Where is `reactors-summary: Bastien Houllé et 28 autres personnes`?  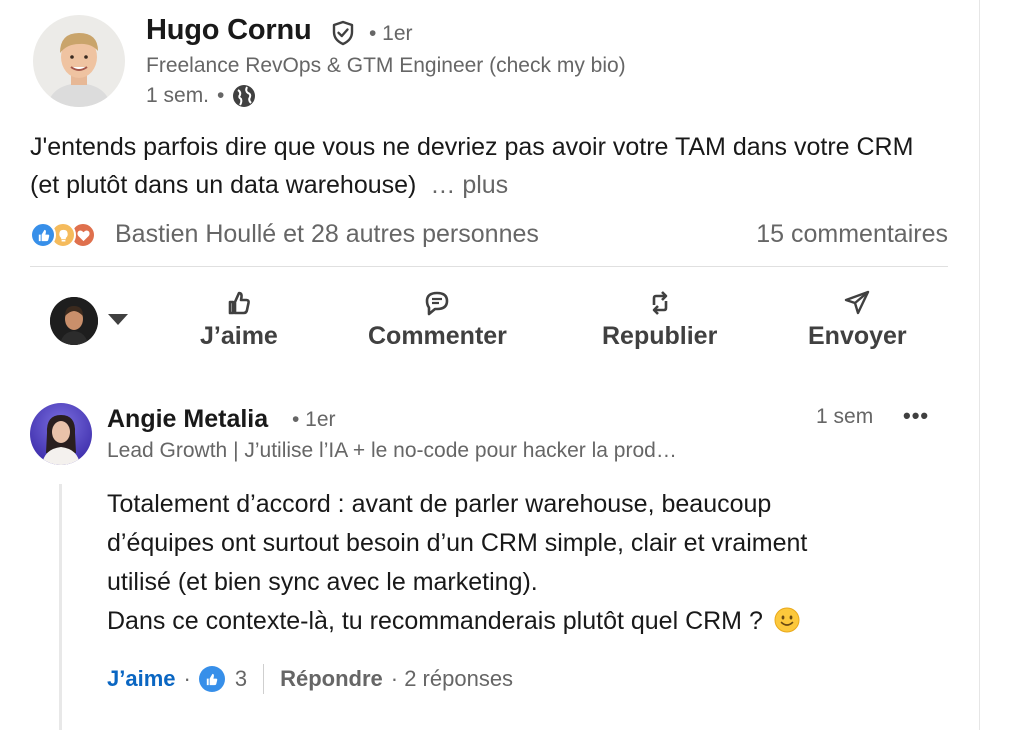 reactors-summary: Bastien Houllé et 28 autres personnes is located at coordinates (327, 234).